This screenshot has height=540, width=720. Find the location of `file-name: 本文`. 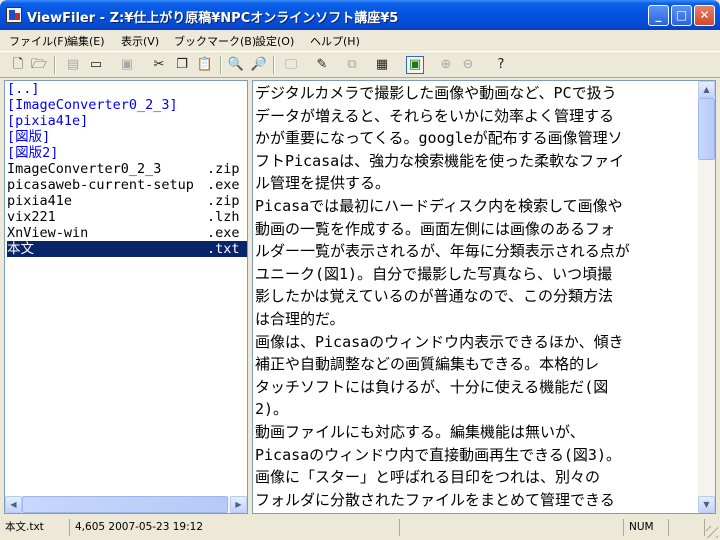

file-name: 本文 is located at coordinates (20, 249).